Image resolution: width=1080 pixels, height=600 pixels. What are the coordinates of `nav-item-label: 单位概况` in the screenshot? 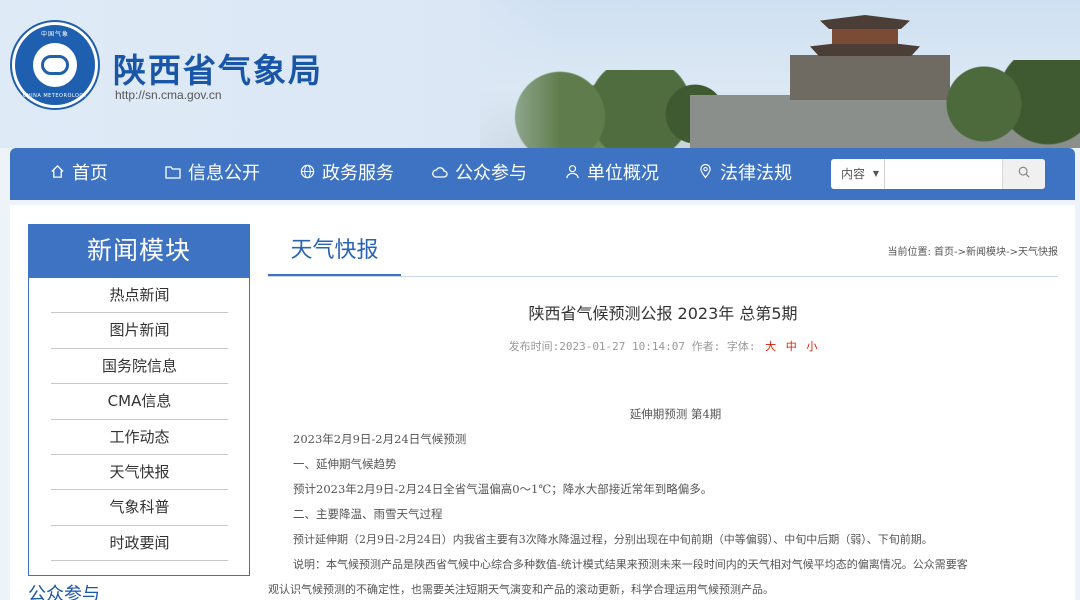 It's located at (623, 173).